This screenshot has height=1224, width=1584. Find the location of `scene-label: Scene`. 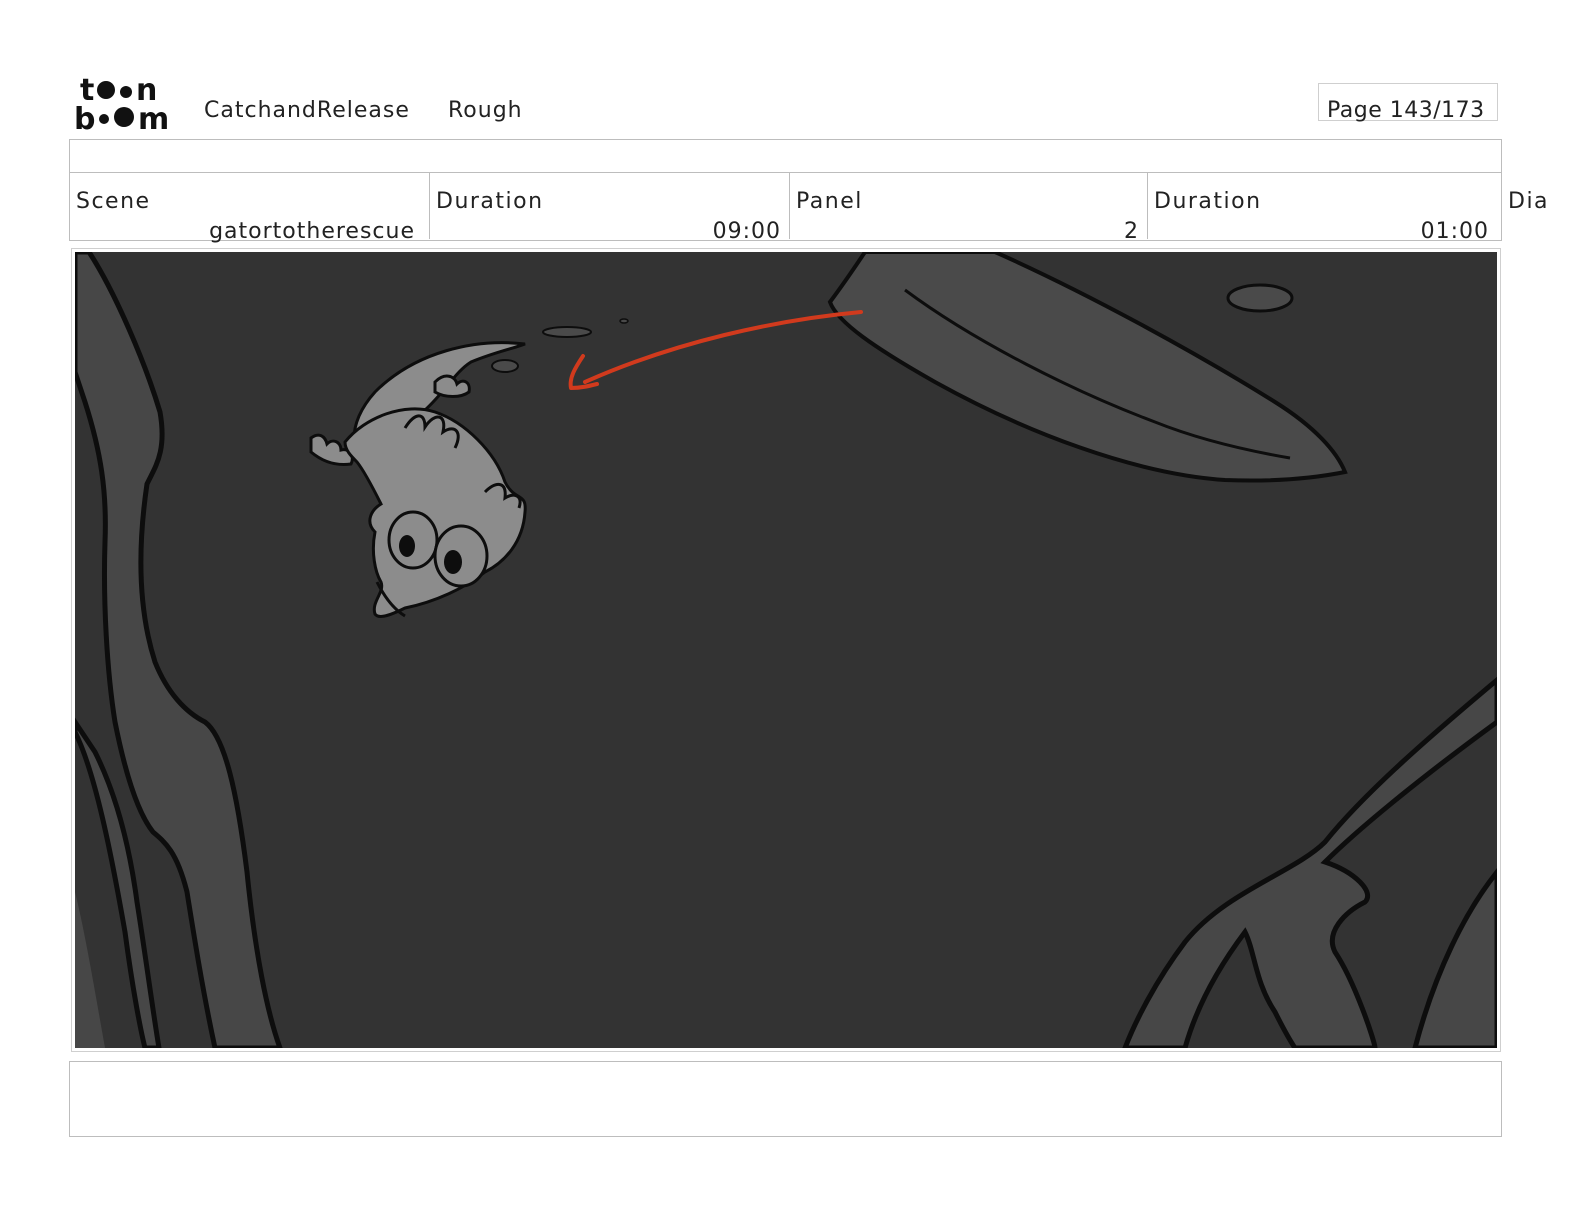

scene-label: Scene is located at coordinates (113, 201).